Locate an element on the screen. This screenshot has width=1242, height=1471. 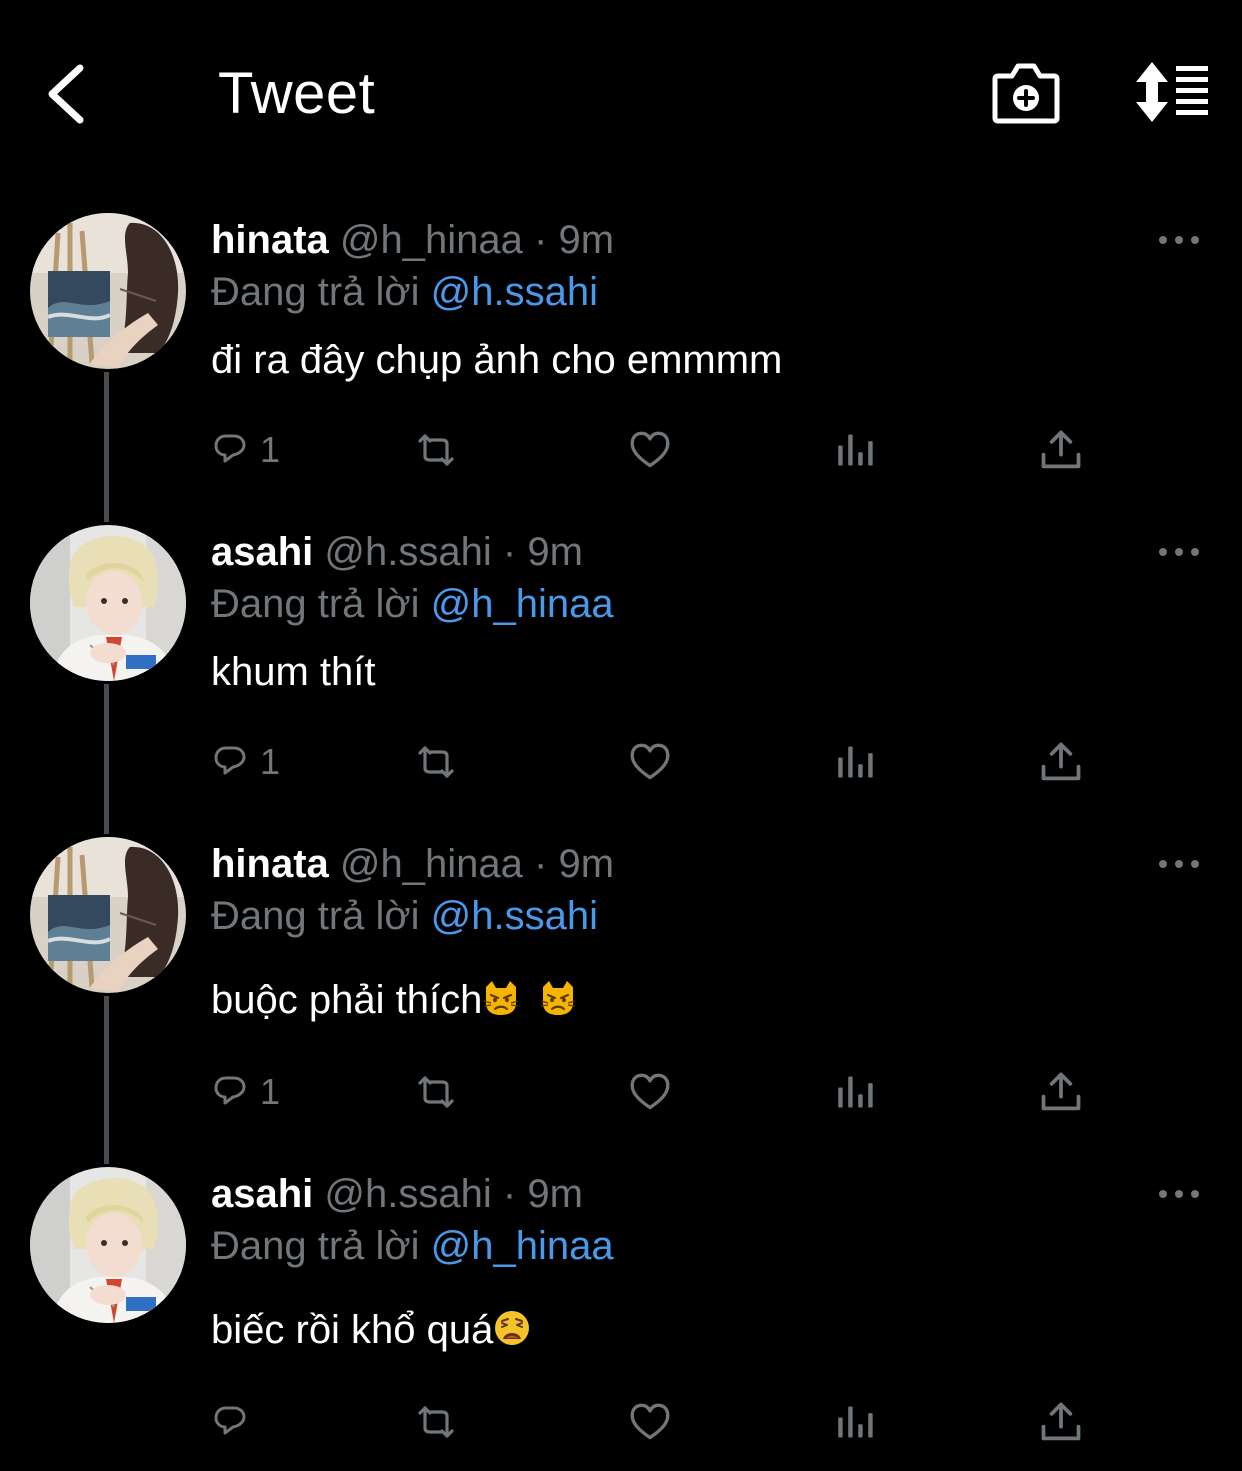
chevron-left-icon is located at coordinates (66, 94).